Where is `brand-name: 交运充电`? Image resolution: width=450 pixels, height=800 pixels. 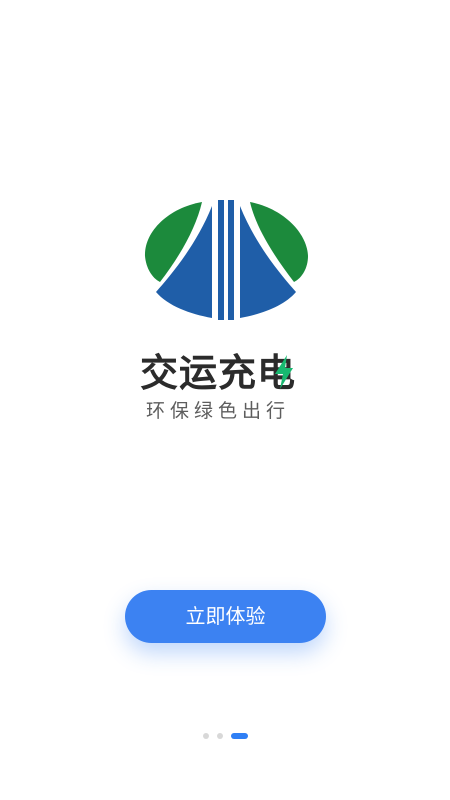
brand-name: 交运充电 is located at coordinates (226, 373).